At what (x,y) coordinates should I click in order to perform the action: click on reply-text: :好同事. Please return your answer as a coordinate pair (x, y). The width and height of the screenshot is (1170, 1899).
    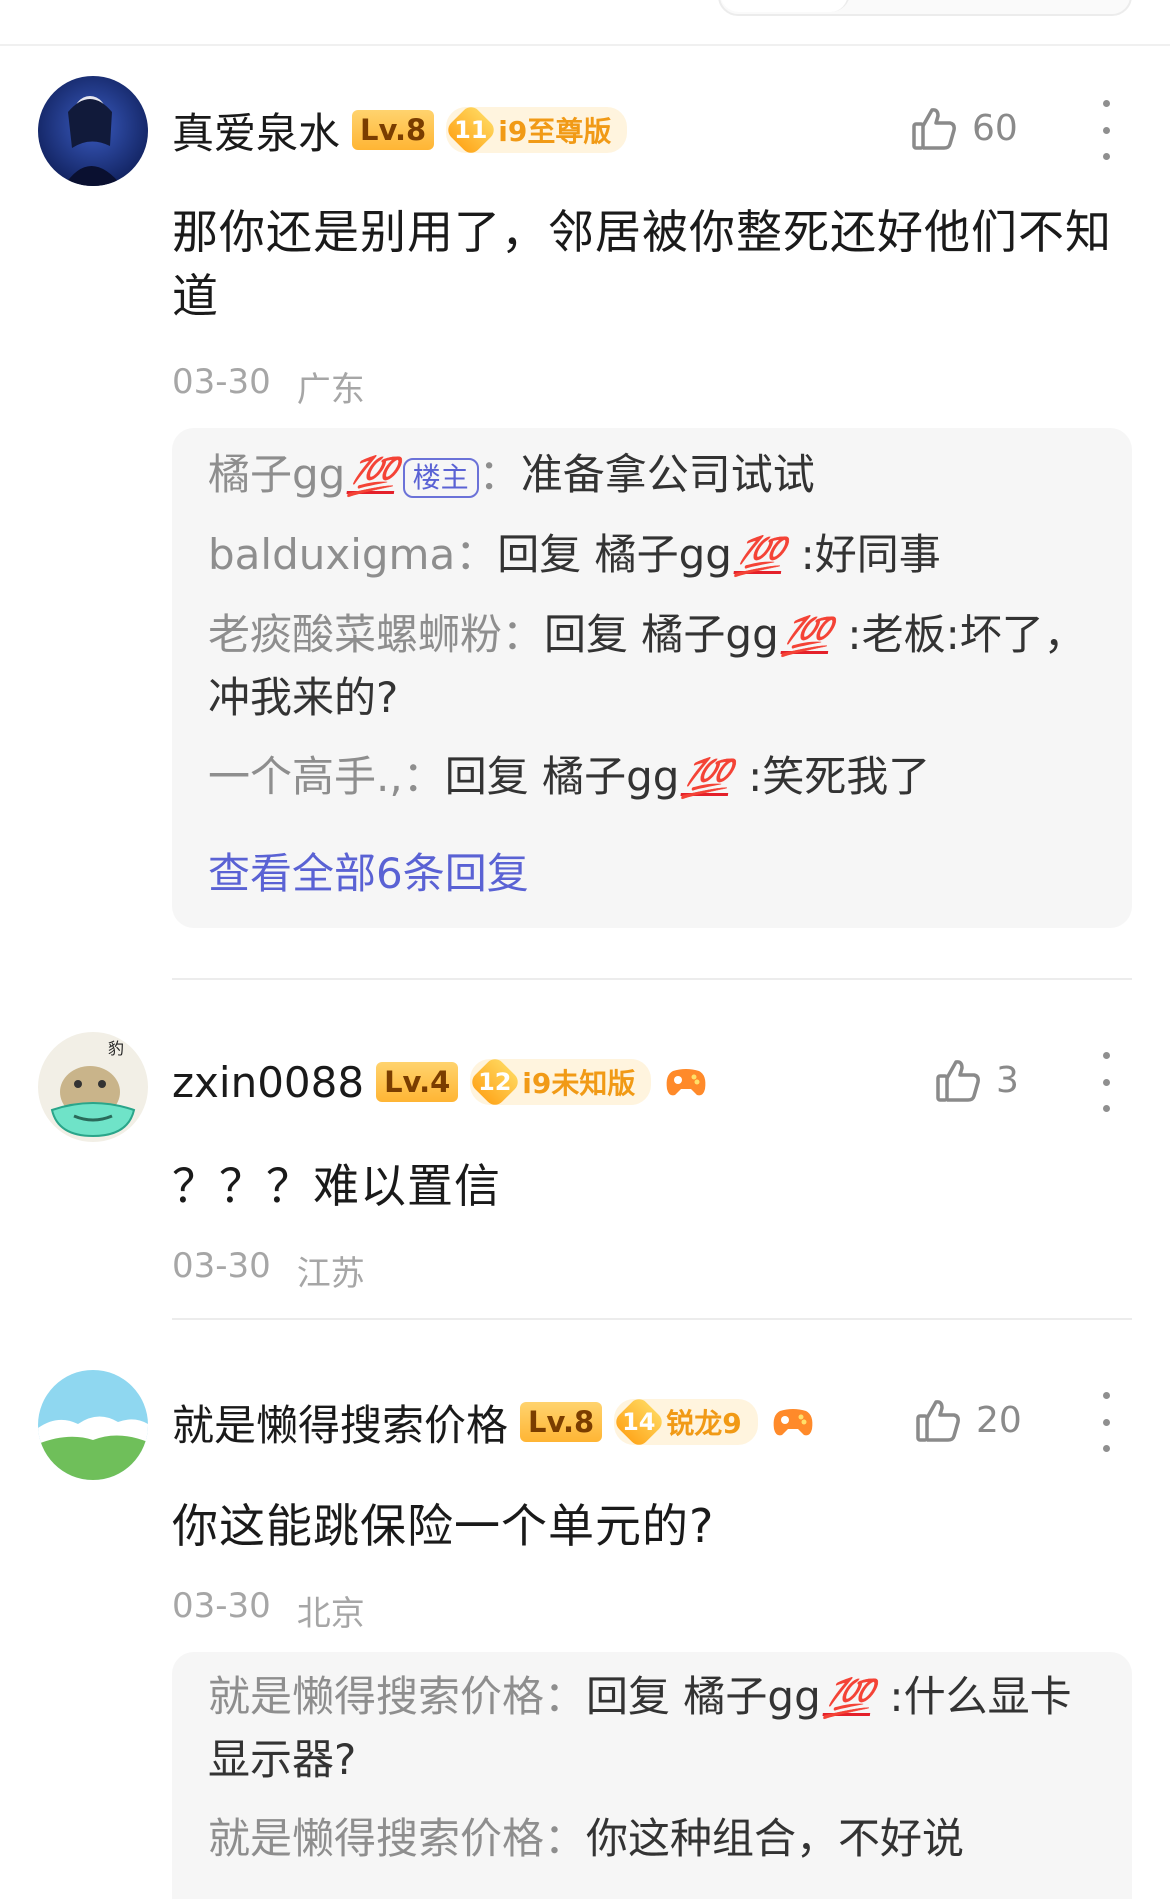
    Looking at the image, I should click on (870, 554).